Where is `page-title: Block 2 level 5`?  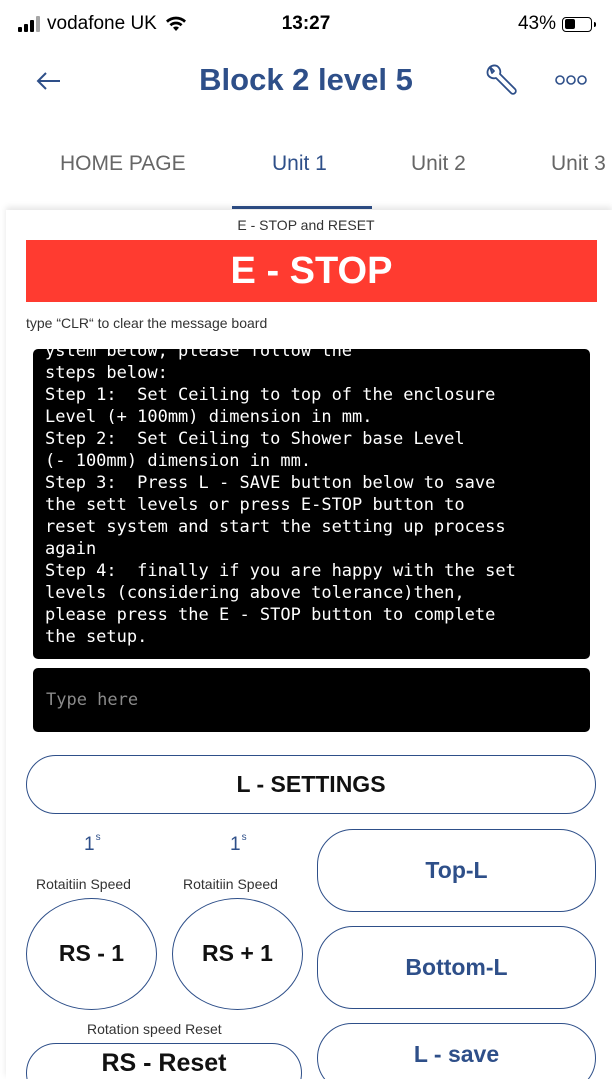 page-title: Block 2 level 5 is located at coordinates (306, 79).